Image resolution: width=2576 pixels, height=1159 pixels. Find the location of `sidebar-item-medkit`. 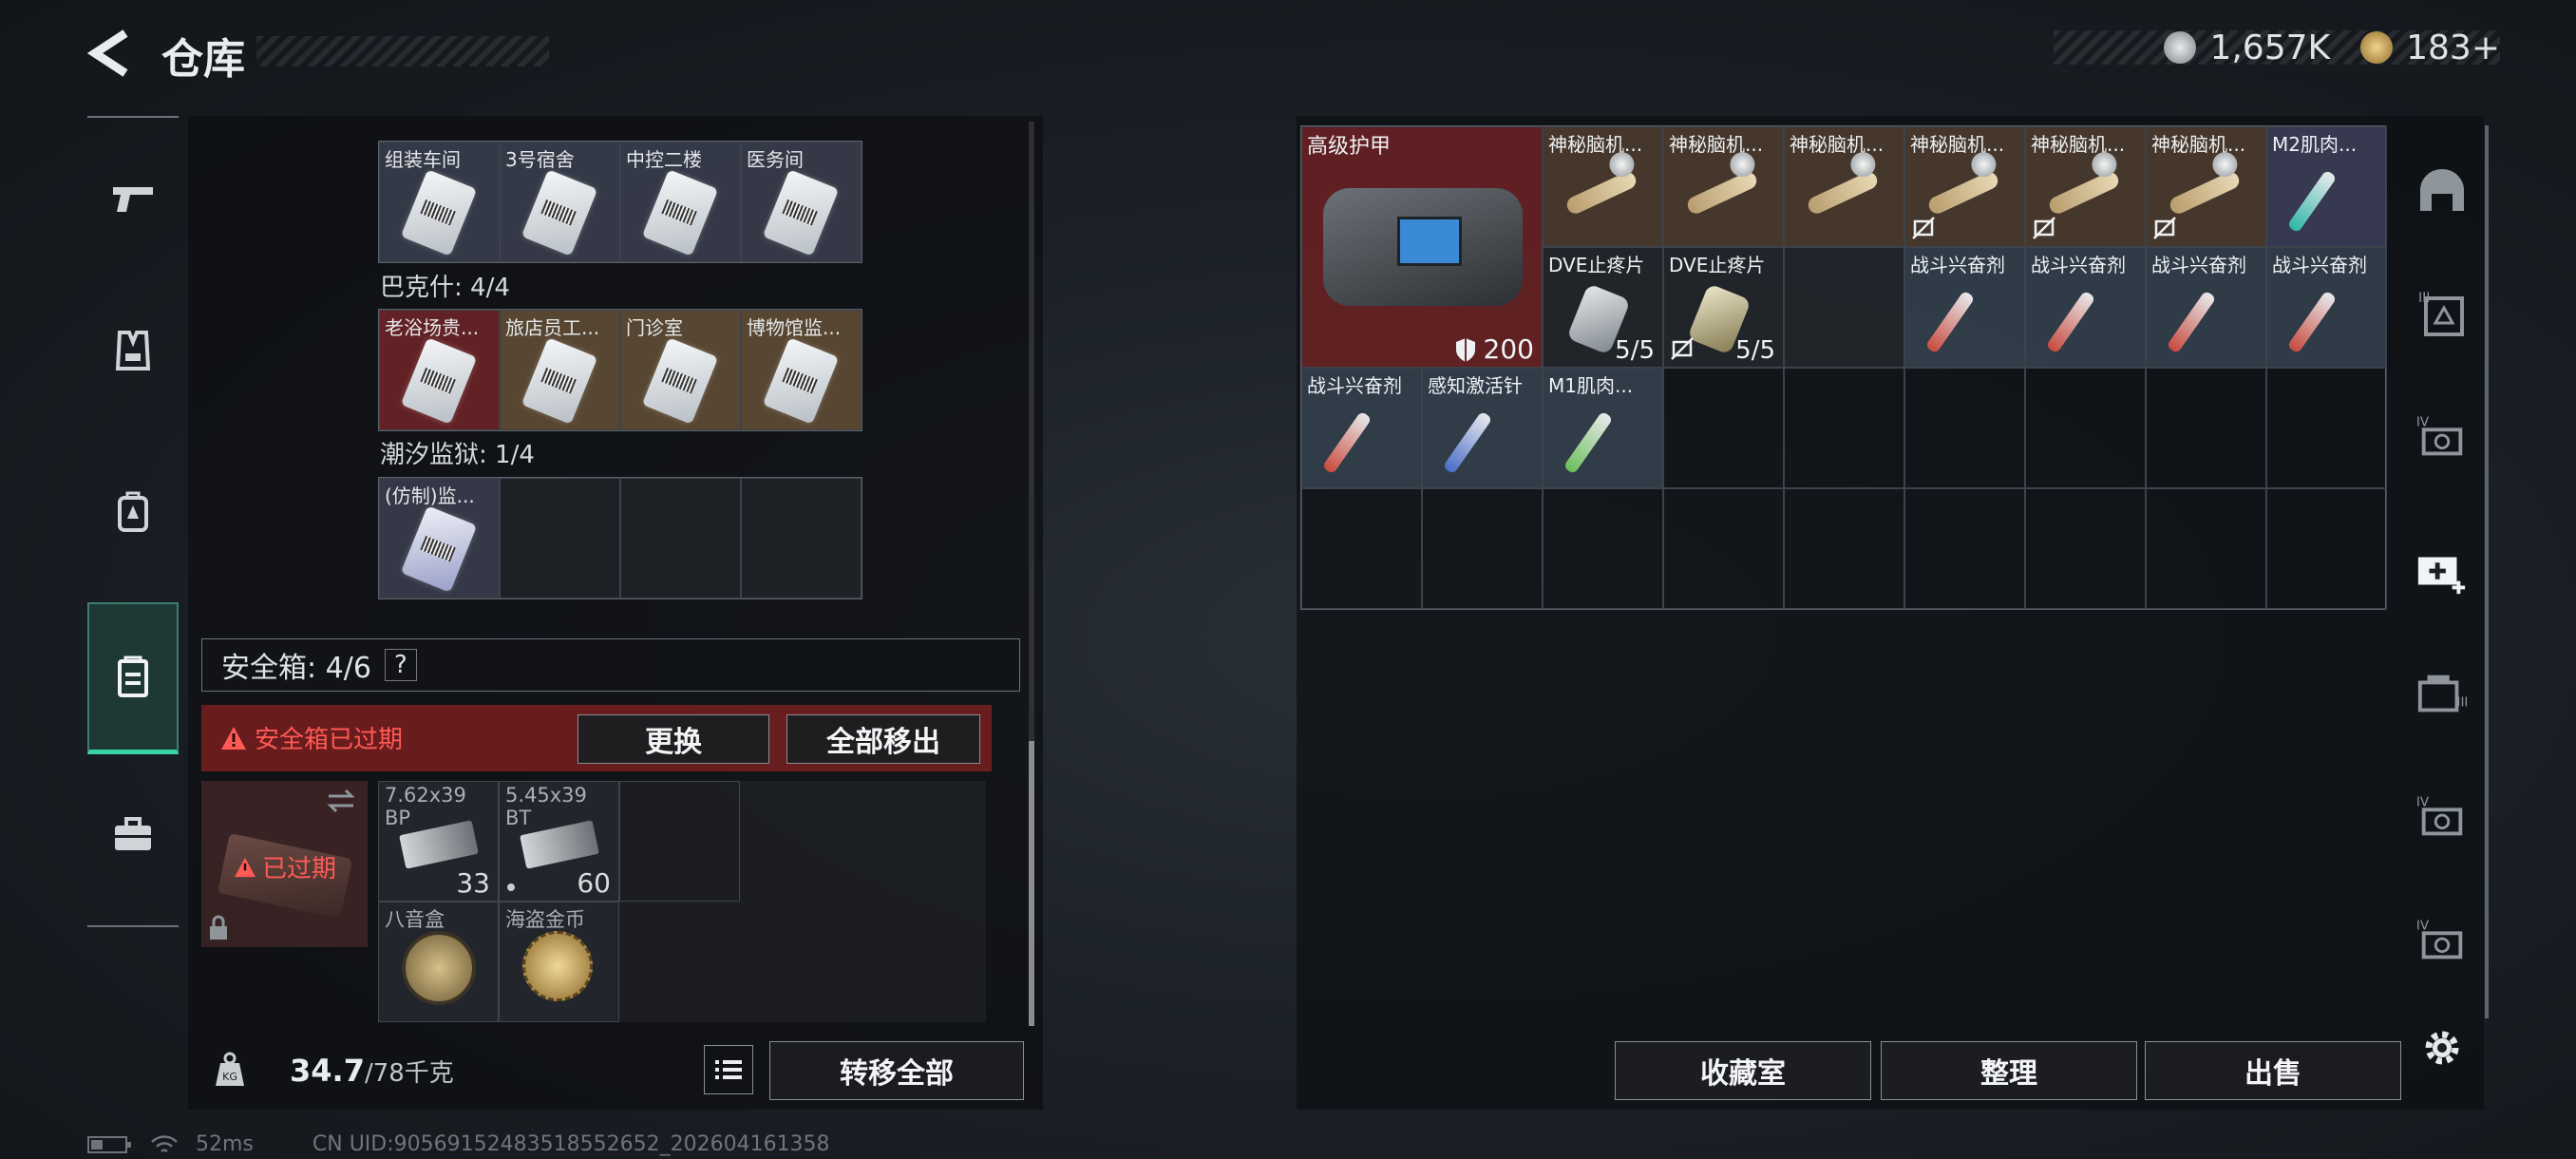

sidebar-item-medkit is located at coordinates (2442, 570).